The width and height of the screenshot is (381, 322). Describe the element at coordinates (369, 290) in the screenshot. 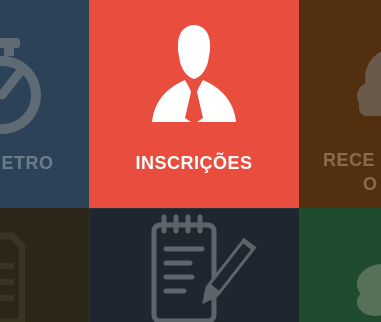

I see `chat-icon` at that location.